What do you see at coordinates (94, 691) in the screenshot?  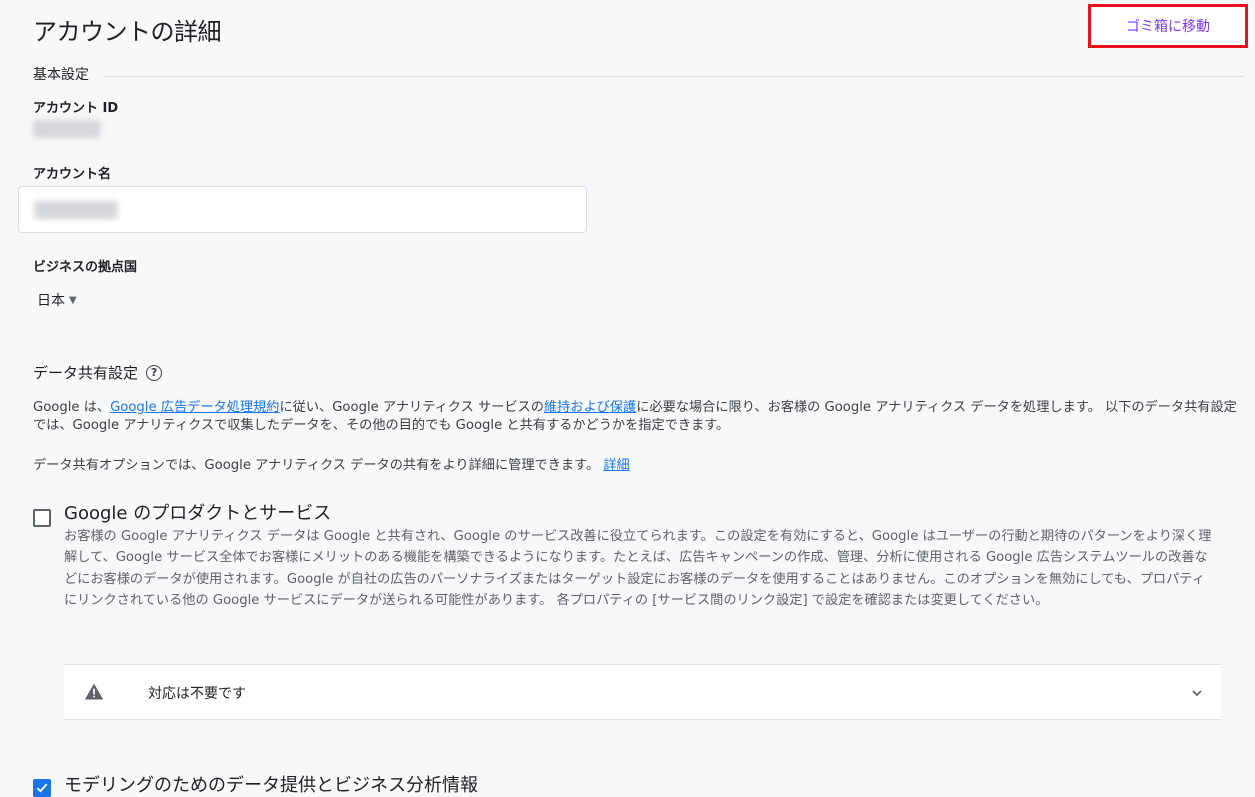 I see `warning-triangle-icon` at bounding box center [94, 691].